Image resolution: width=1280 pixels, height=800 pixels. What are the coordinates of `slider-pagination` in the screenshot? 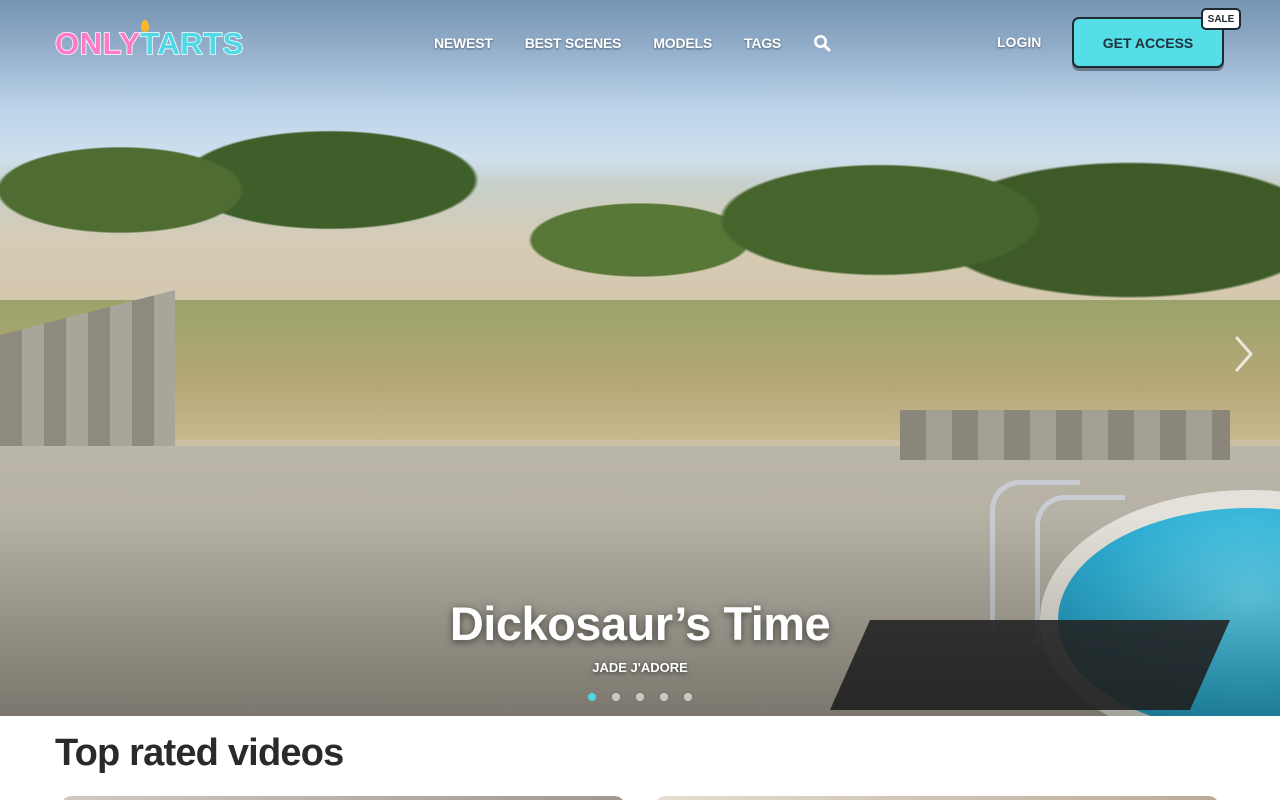 It's located at (640, 697).